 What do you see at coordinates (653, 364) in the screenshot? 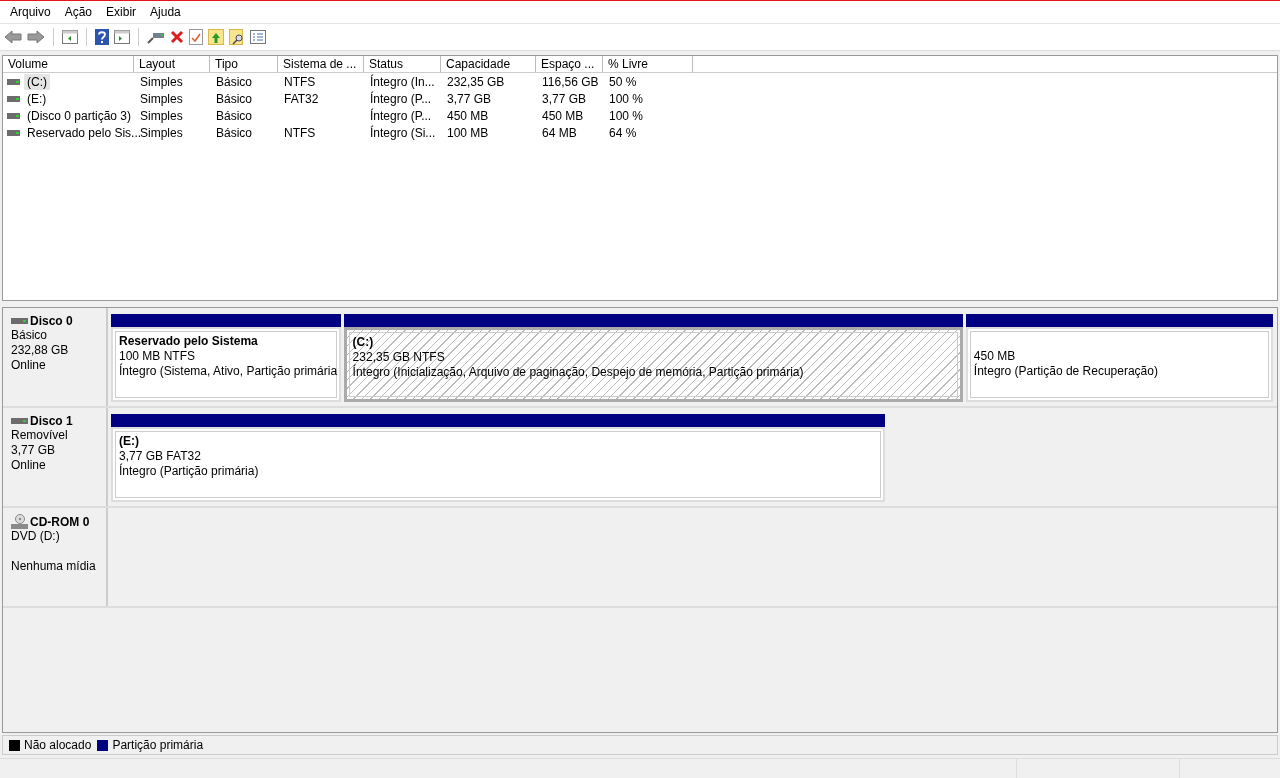
I see `partition-box: (C:) 232,35 GB NTFS Íntegro (Inicialização, Arquivo de paginação, Despejo de memória, Partição primária)` at bounding box center [653, 364].